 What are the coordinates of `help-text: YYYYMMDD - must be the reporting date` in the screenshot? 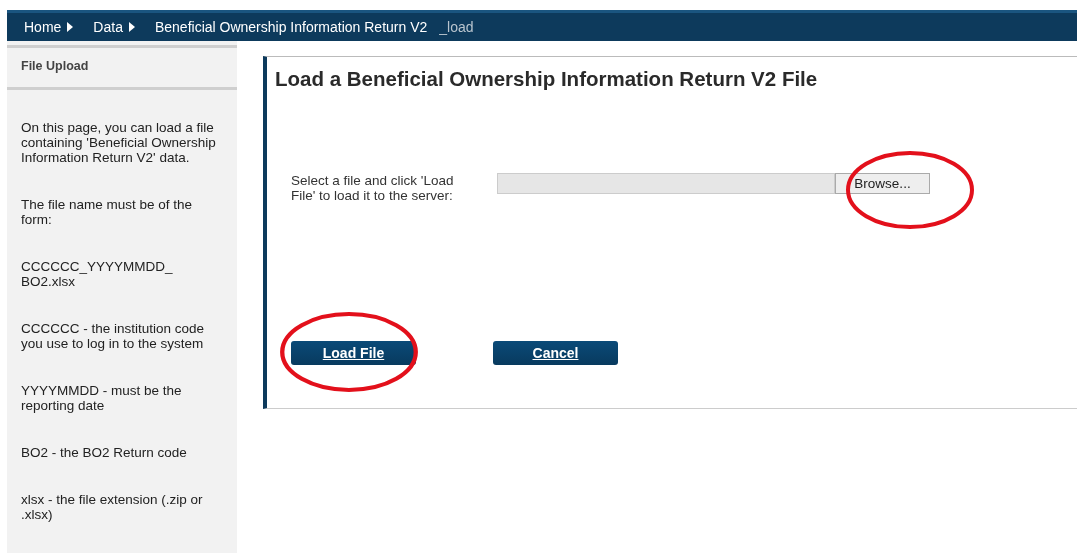 It's located at (102, 398).